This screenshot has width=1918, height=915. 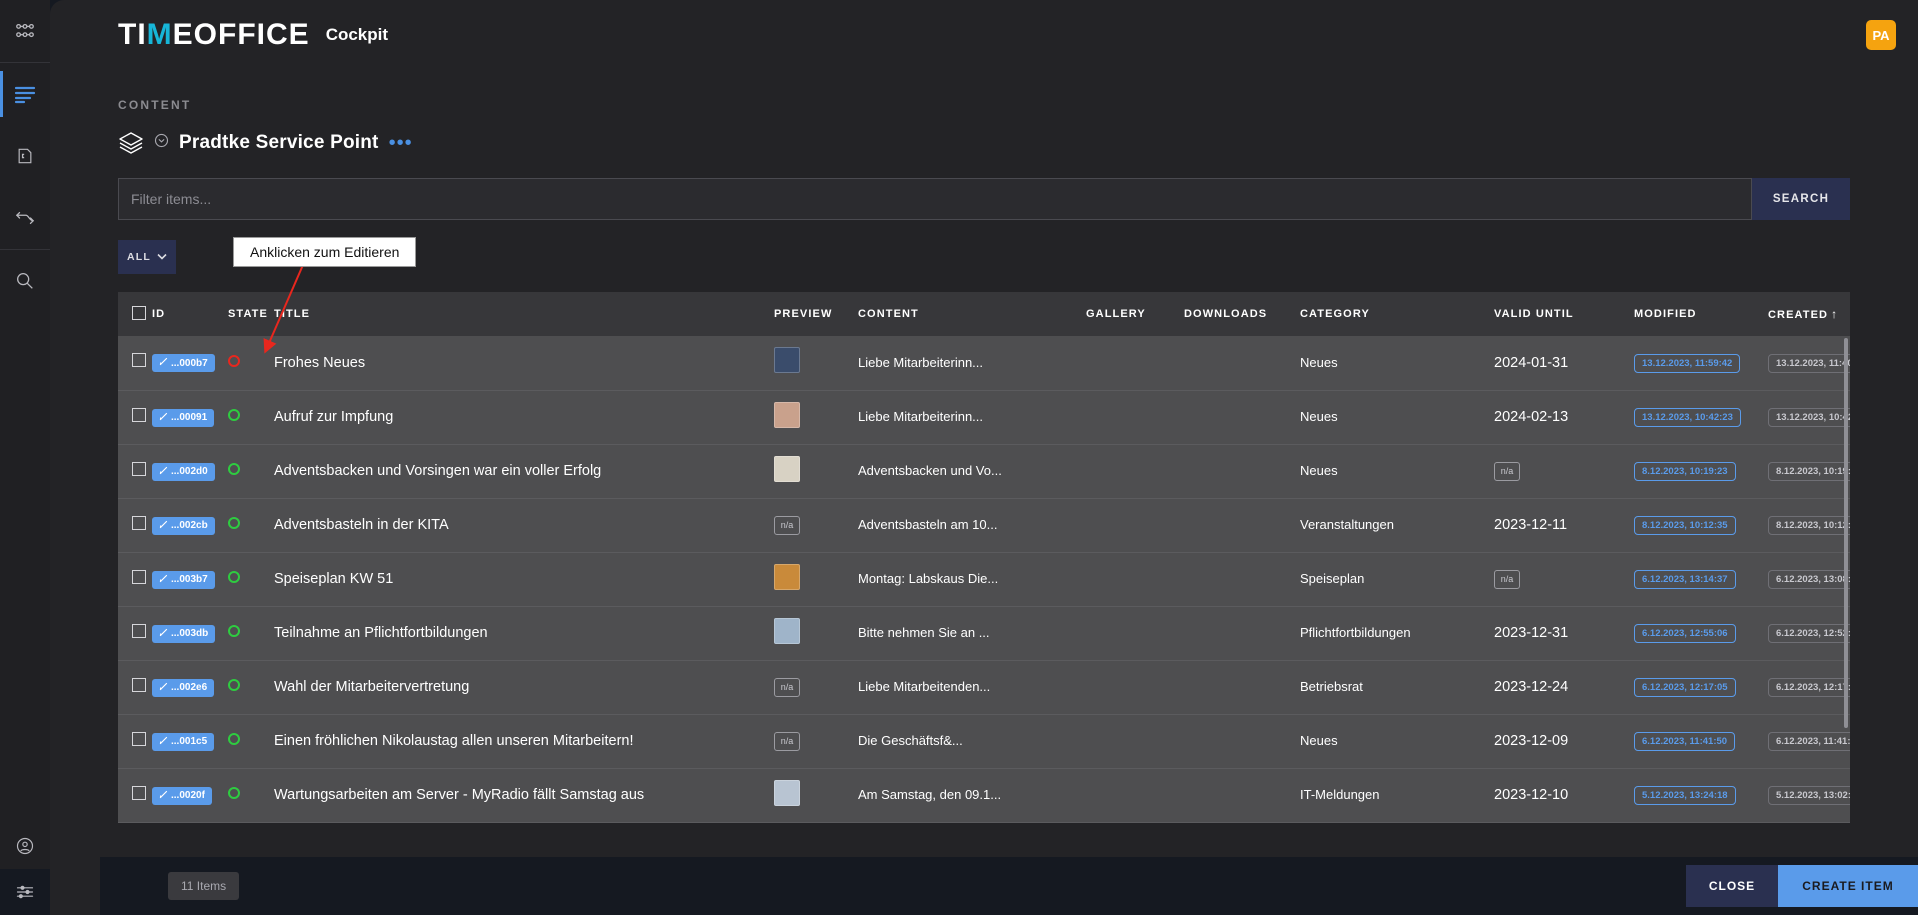 What do you see at coordinates (1809, 471) in the screenshot?
I see `created-date-badge: 8.12.2023, 10:19:18` at bounding box center [1809, 471].